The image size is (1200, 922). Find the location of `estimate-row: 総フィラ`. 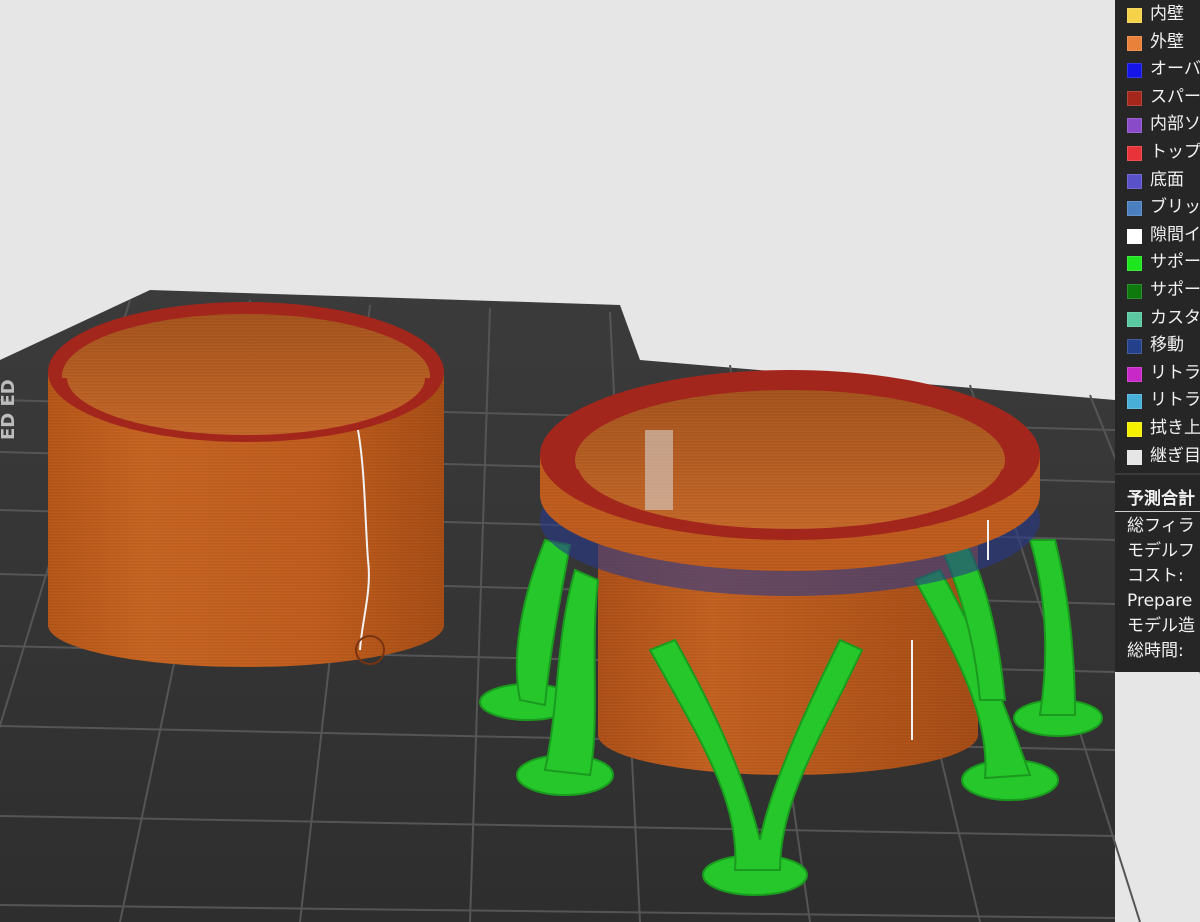

estimate-row: 総フィラ is located at coordinates (1161, 526).